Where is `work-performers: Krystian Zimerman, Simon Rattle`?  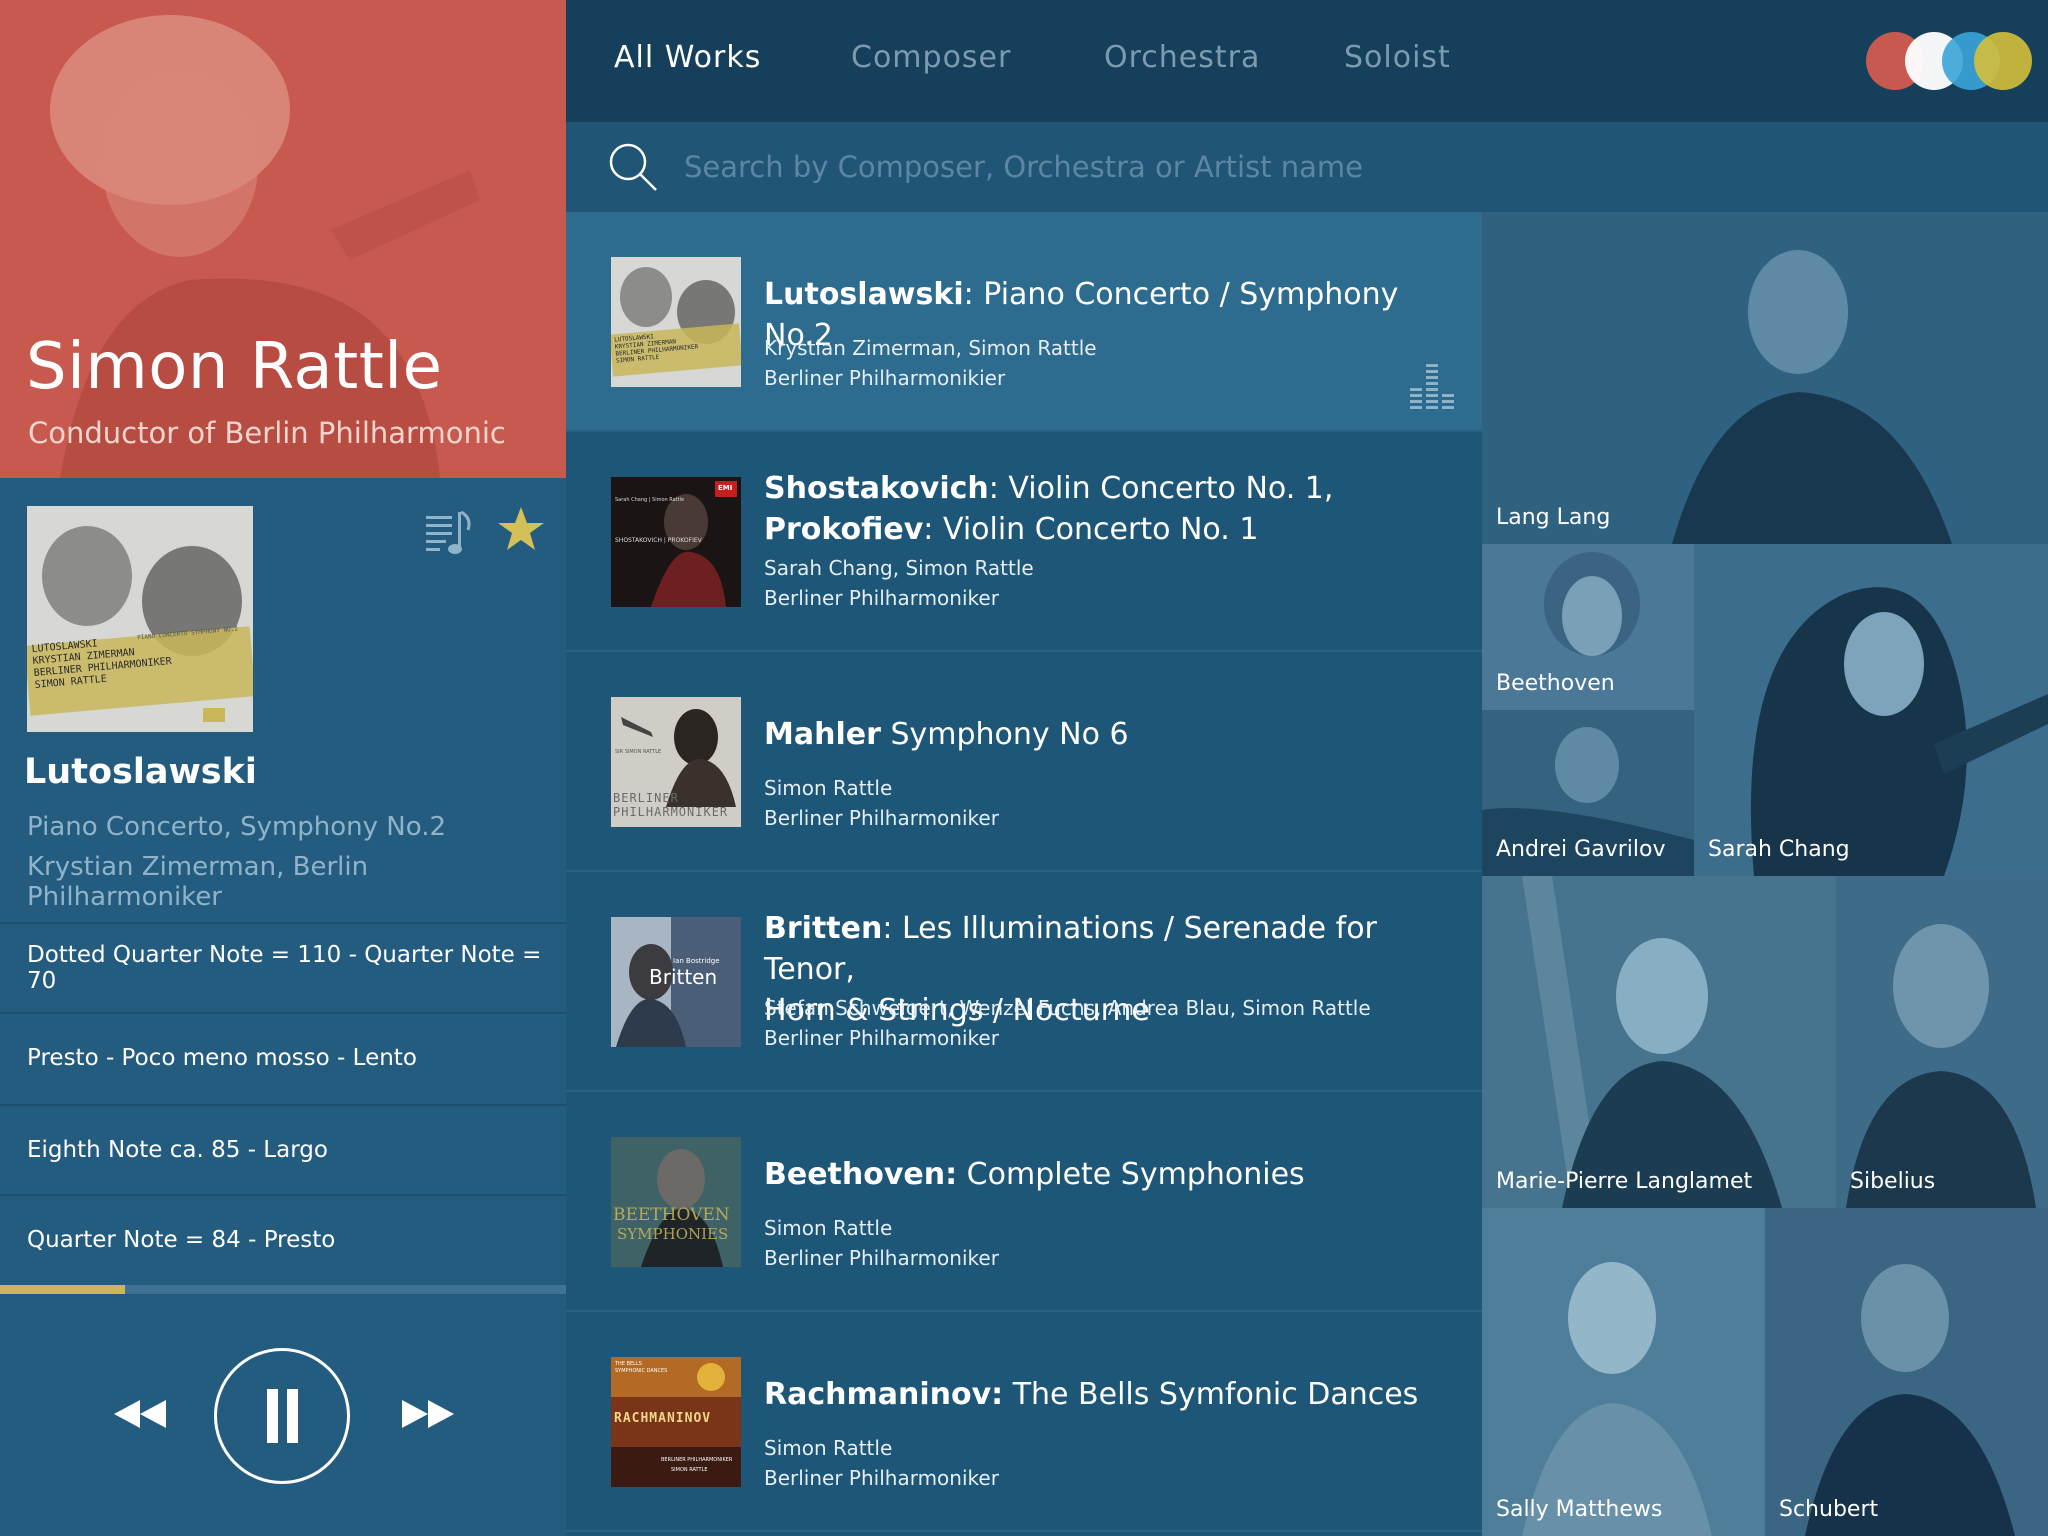
work-performers: Krystian Zimerman, Simon Rattle is located at coordinates (930, 348).